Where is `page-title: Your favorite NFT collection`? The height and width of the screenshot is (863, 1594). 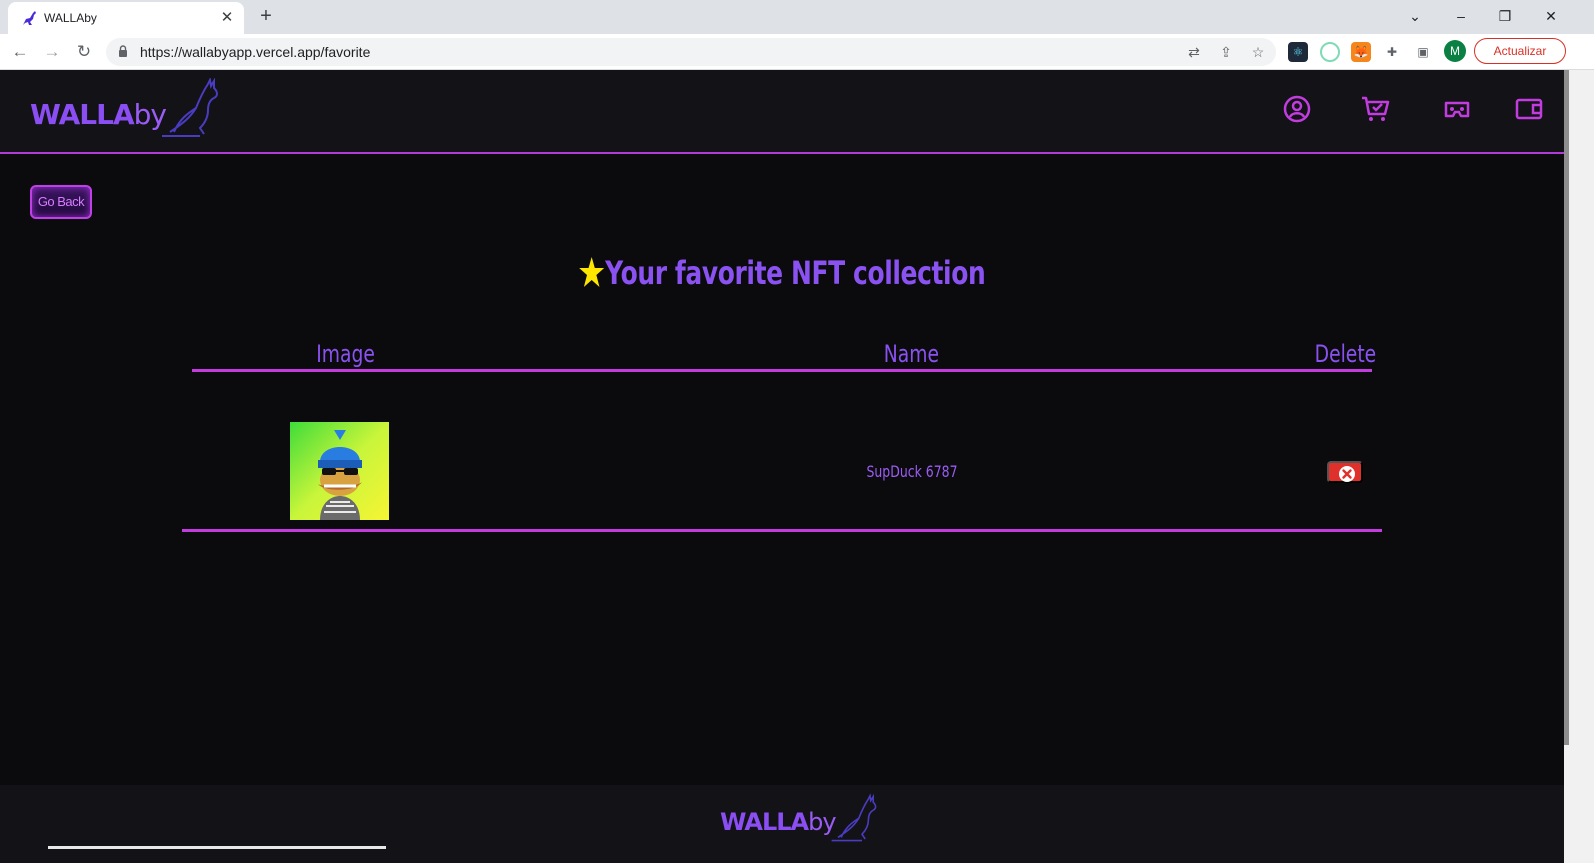
page-title: Your favorite NFT collection is located at coordinates (782, 273).